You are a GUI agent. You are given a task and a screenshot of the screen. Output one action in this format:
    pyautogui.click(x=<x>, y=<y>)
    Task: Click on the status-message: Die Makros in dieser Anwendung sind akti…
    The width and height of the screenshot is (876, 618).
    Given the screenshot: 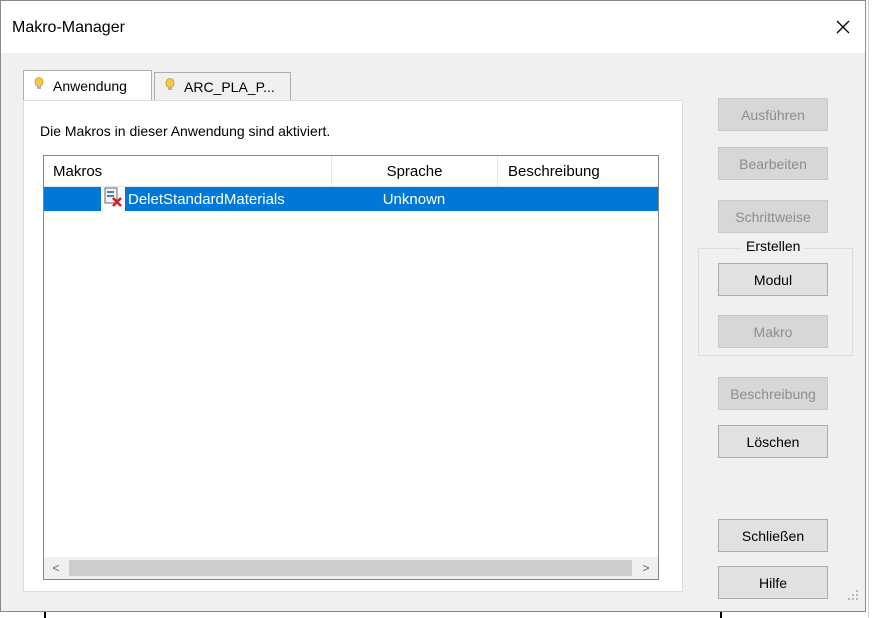 What is the action you would take?
    pyautogui.click(x=185, y=131)
    